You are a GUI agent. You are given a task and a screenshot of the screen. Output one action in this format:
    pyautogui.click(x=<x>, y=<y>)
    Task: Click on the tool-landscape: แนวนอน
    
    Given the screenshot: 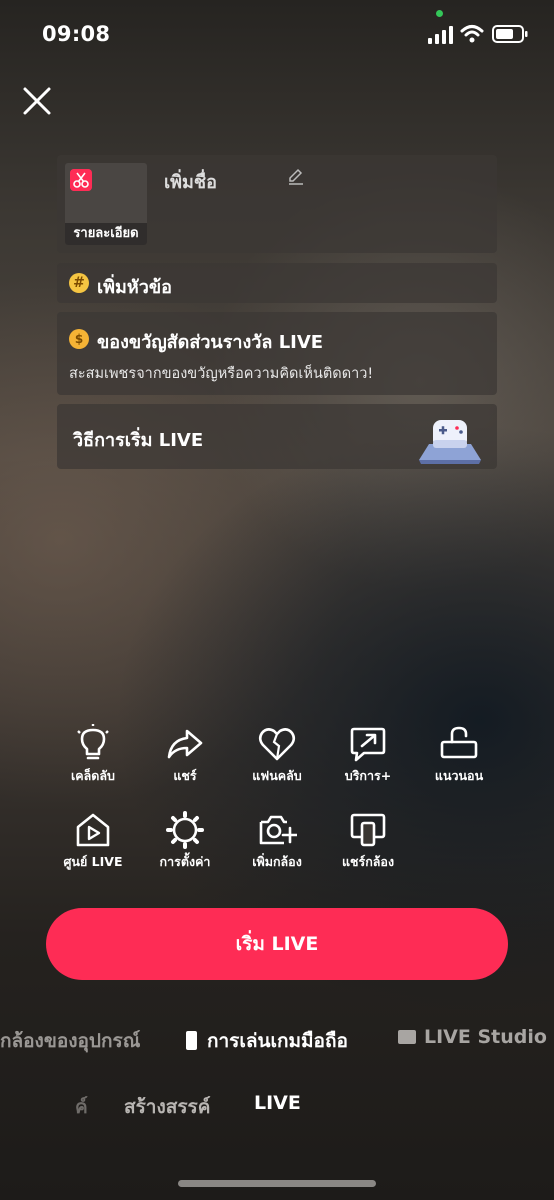 What is the action you would take?
    pyautogui.click(x=459, y=756)
    